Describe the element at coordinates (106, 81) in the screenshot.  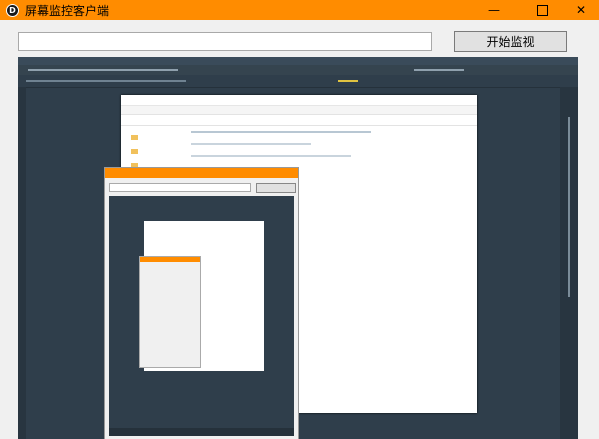
I see `remote-toolbar-icons` at that location.